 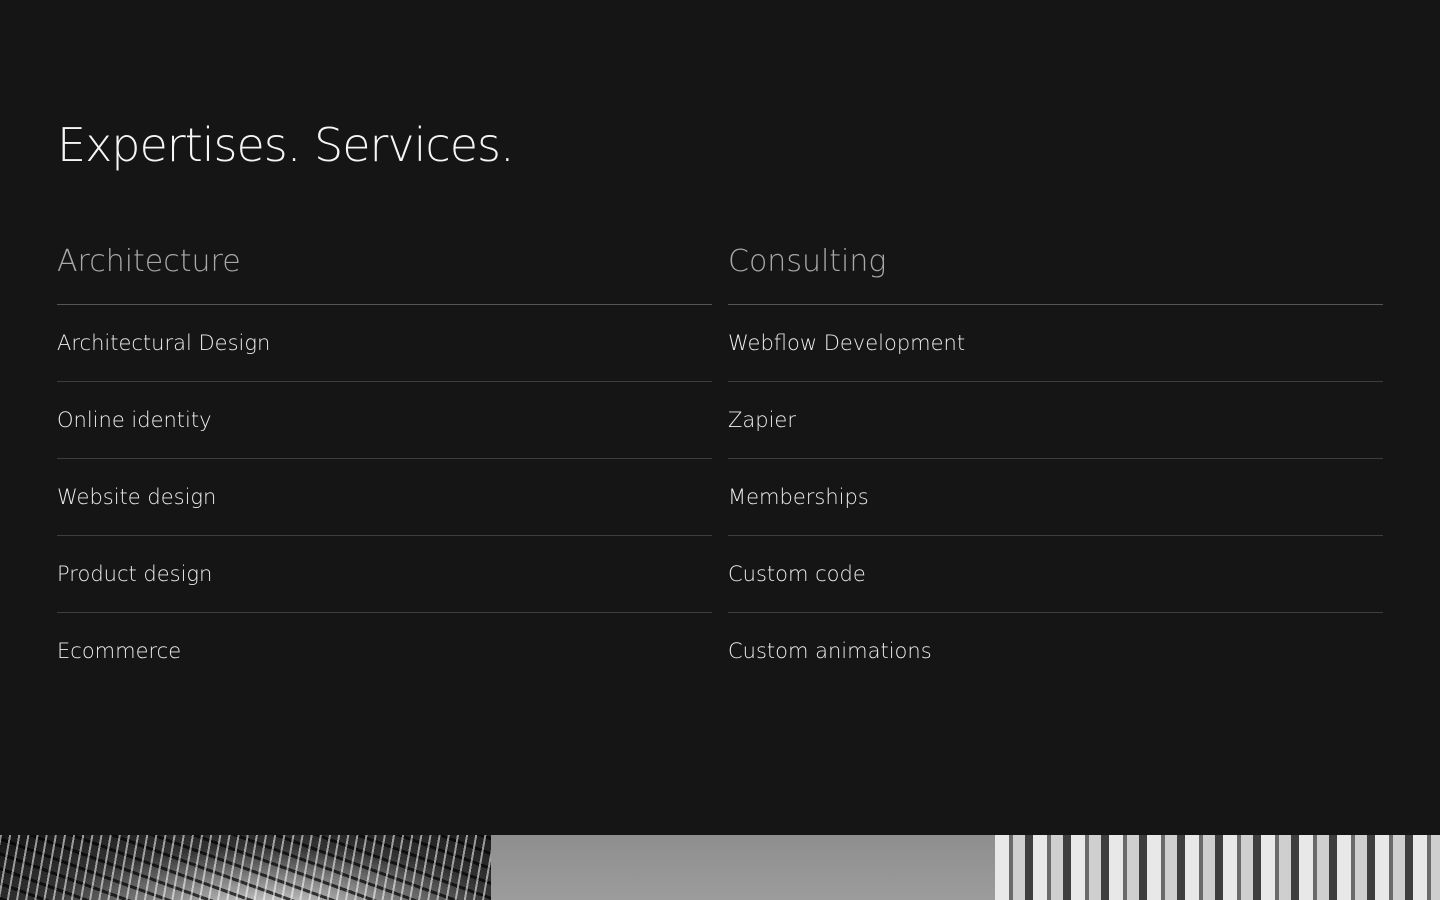 I want to click on page-title: Expertises. Services., so click(x=286, y=145).